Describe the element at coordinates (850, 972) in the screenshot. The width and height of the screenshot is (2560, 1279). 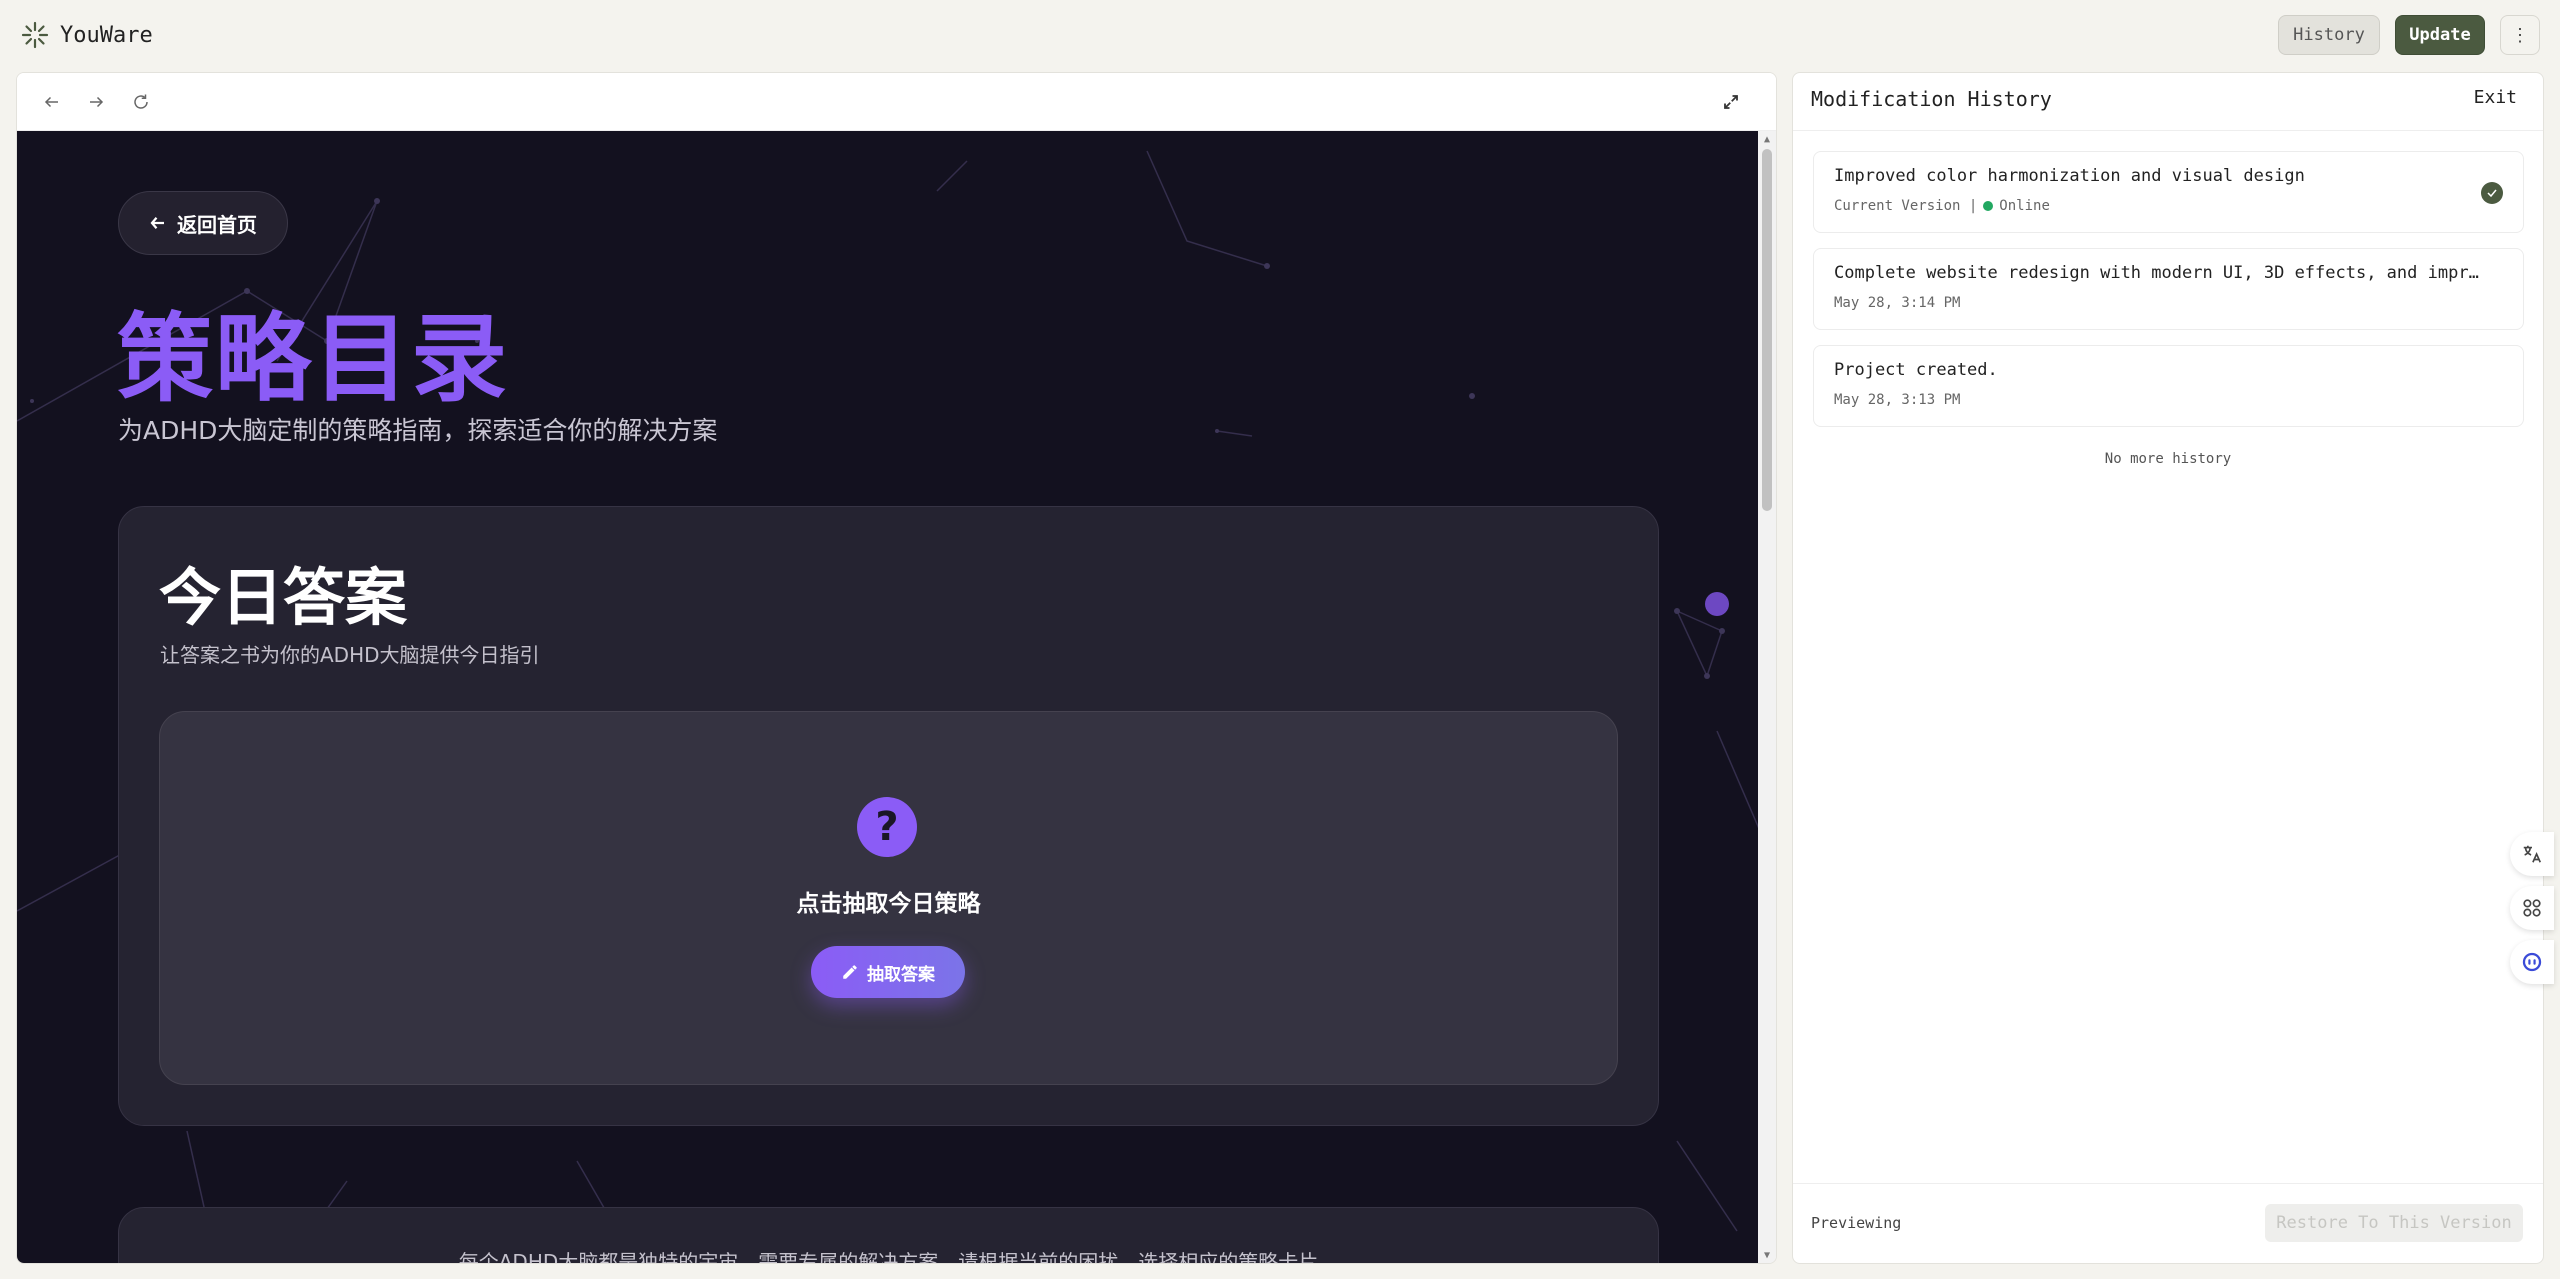
I see `pencil-icon` at that location.